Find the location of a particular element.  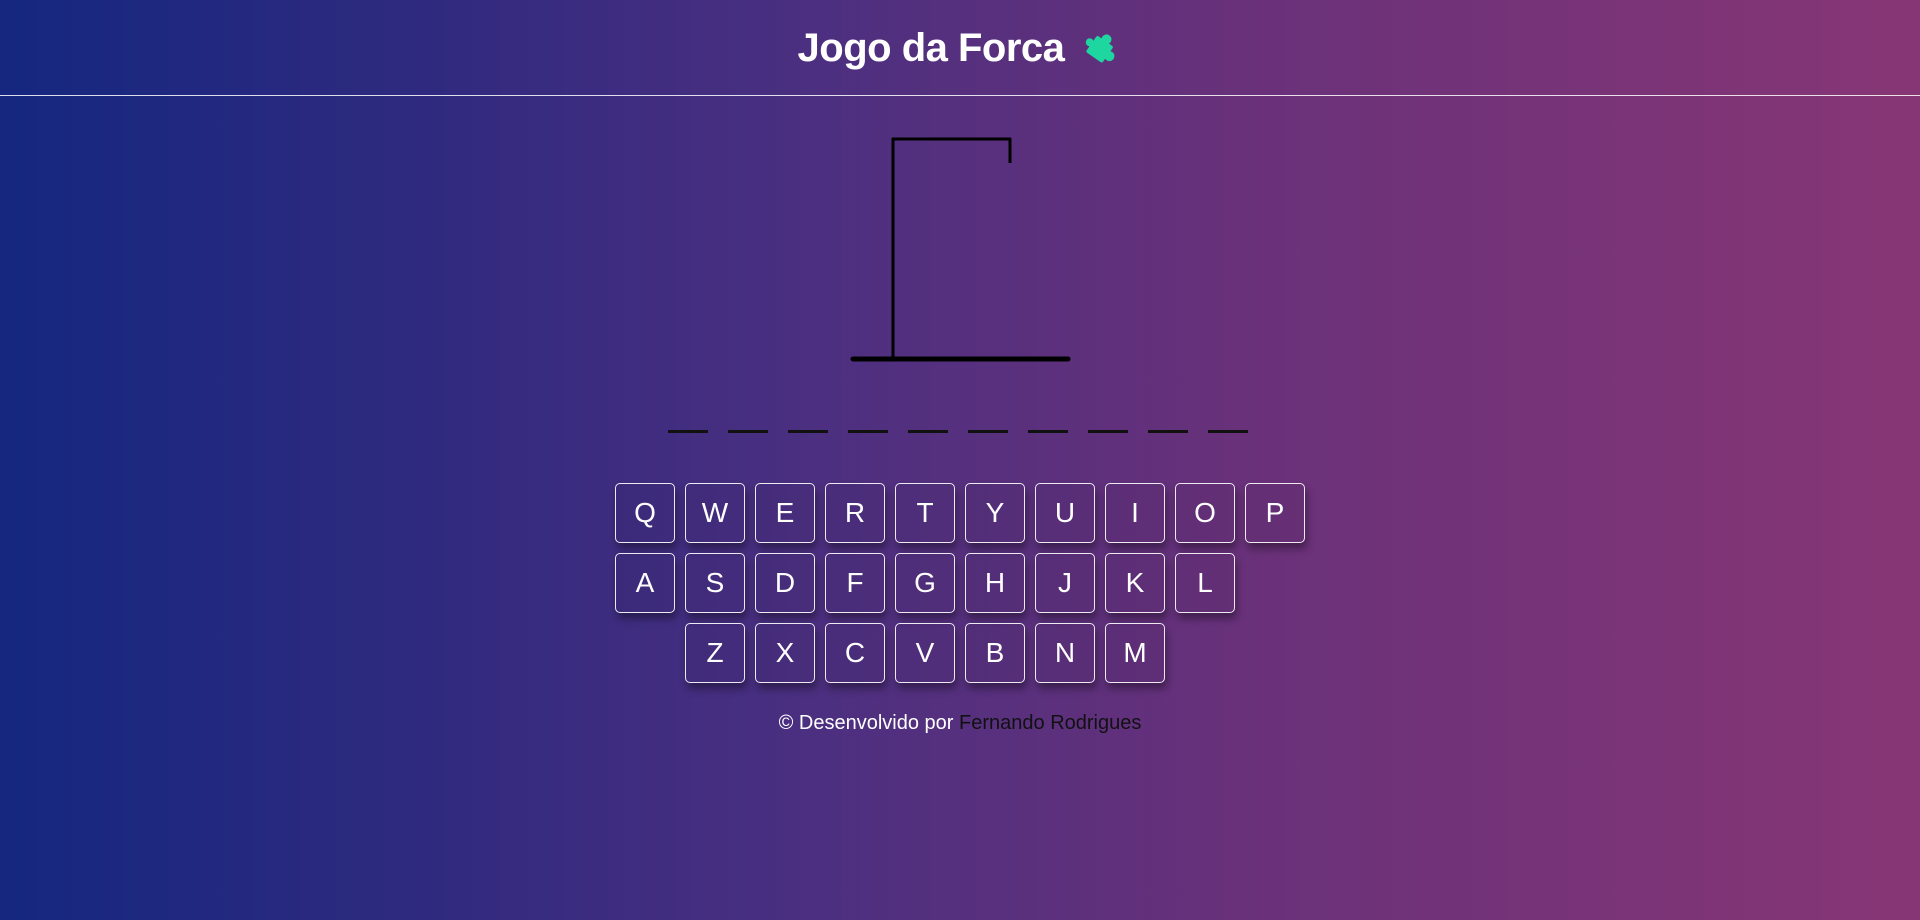

app-header: Jogo da Forca is located at coordinates (960, 48).